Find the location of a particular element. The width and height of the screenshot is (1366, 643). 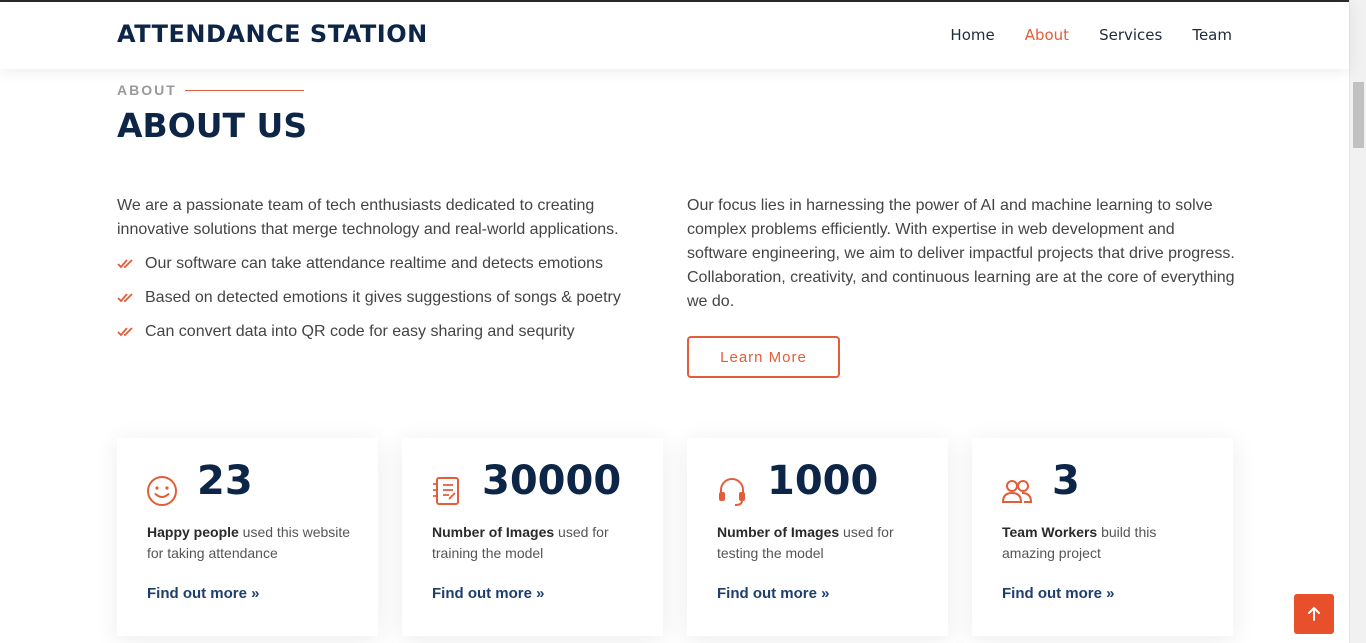

stat-number: 23 is located at coordinates (225, 481).